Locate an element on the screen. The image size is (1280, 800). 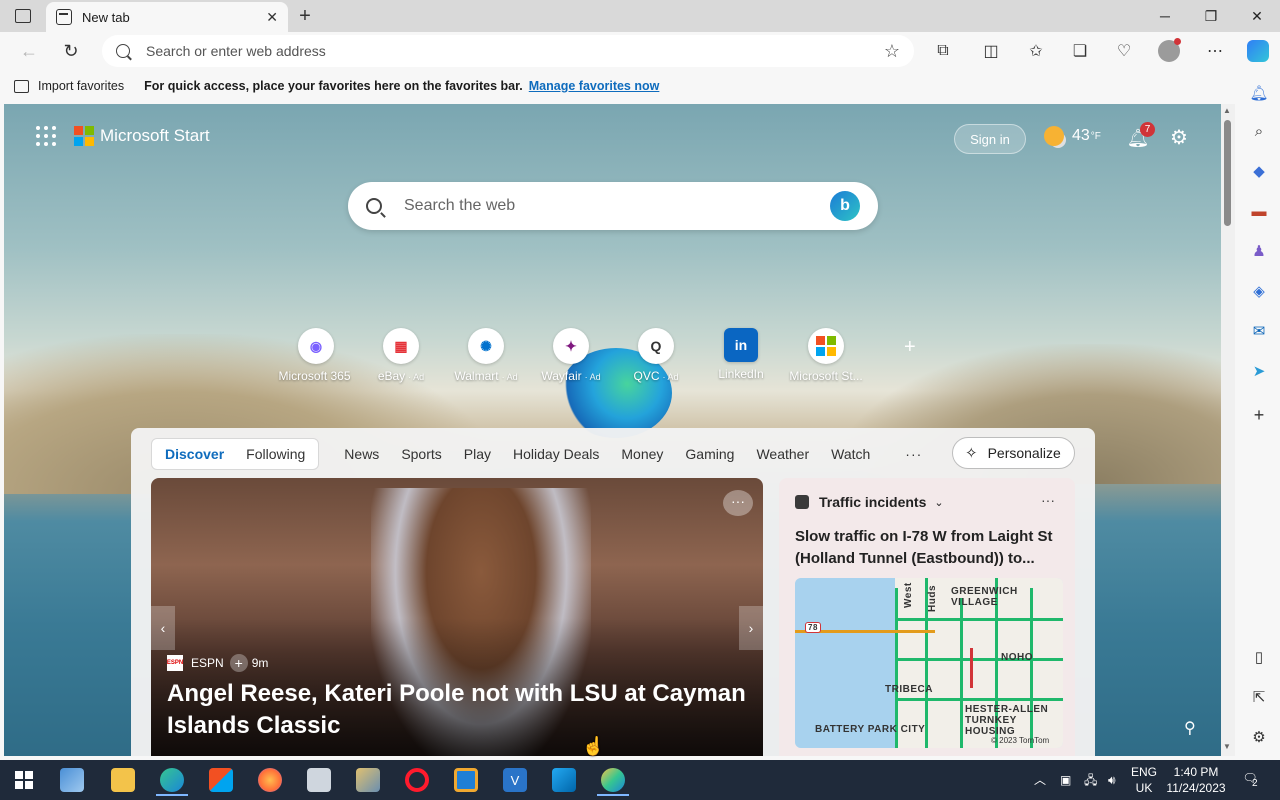
sign-in-button: Sign in is located at coordinates (990, 139).